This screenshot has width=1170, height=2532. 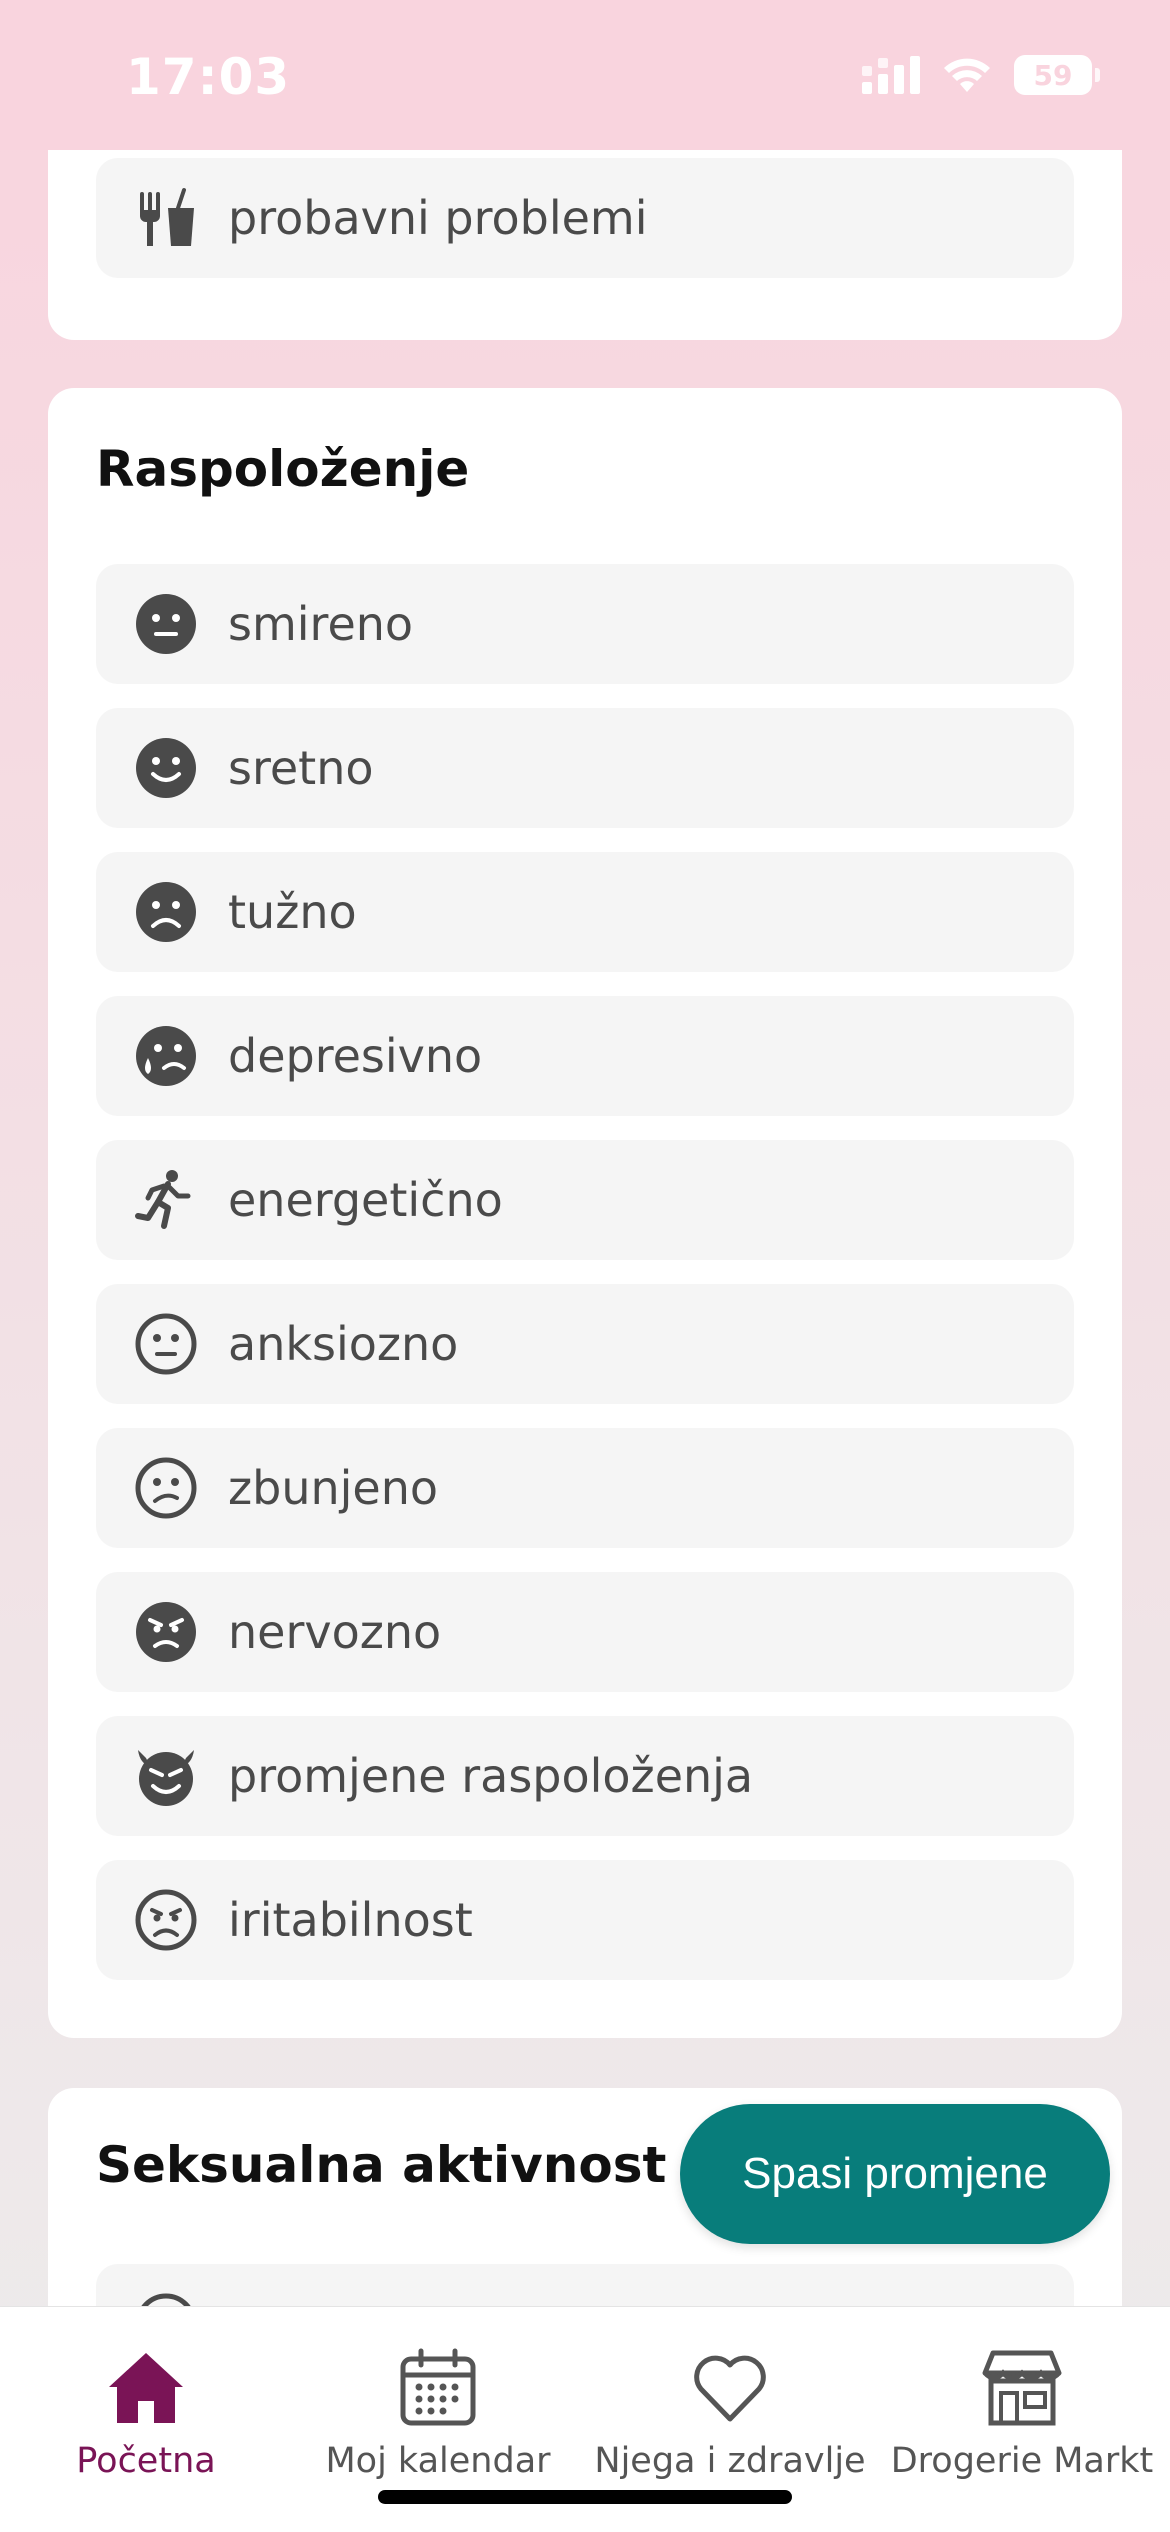 I want to click on utensils-cup-icon, so click(x=166, y=218).